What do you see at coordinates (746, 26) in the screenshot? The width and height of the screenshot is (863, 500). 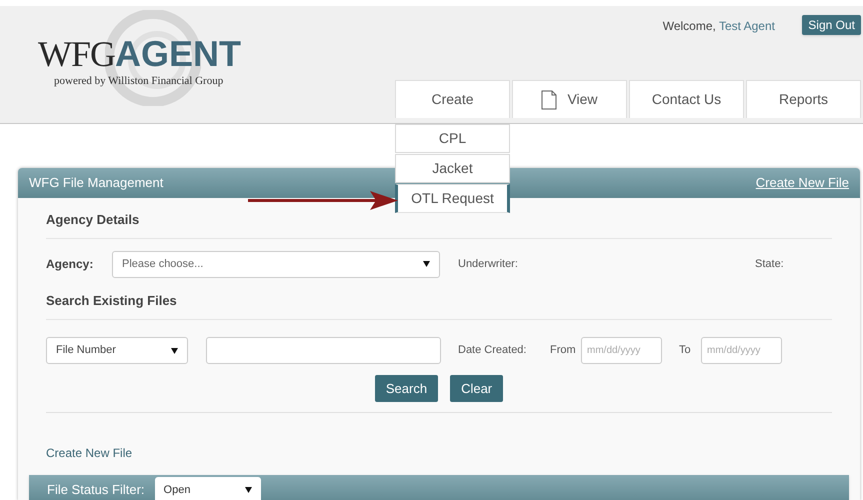 I see `user-link: Test Agent` at bounding box center [746, 26].